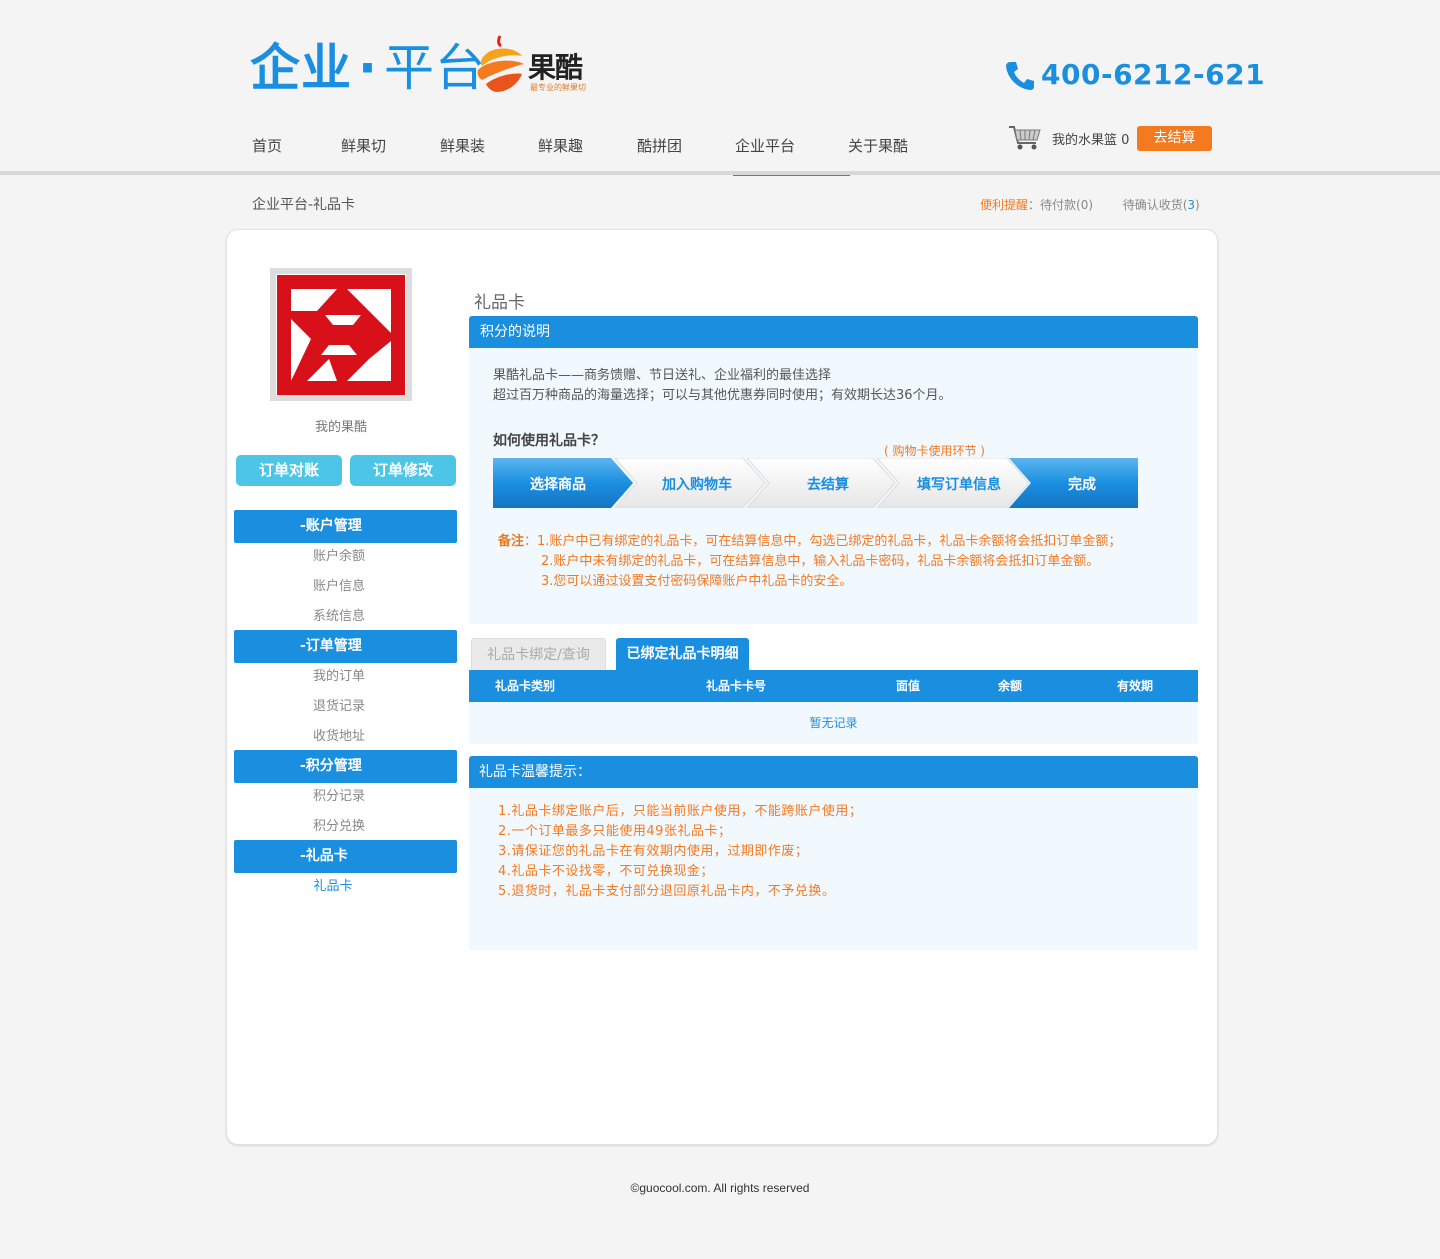 Image resolution: width=1440 pixels, height=1259 pixels. I want to click on enterprise-logo: 企业 · 平台, so click(368, 68).